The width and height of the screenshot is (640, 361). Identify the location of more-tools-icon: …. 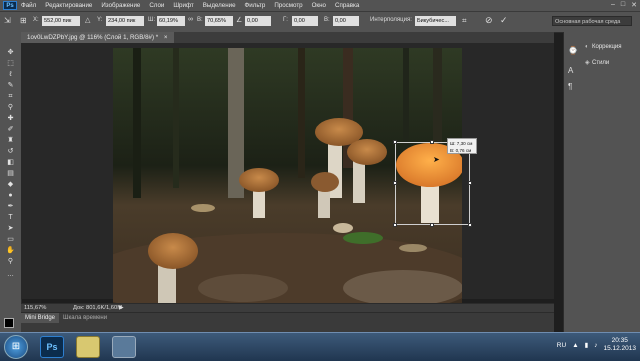
(10, 274).